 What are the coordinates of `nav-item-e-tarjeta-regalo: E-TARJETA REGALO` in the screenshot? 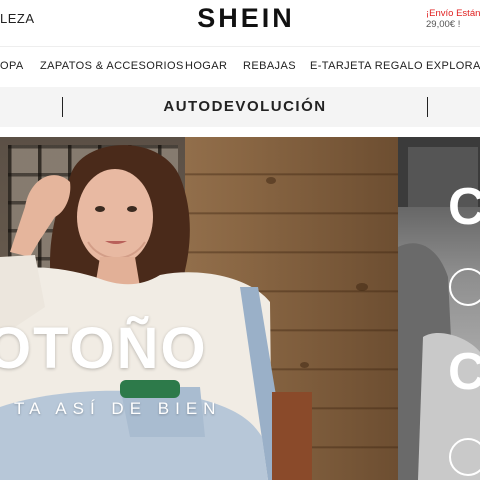 It's located at (366, 66).